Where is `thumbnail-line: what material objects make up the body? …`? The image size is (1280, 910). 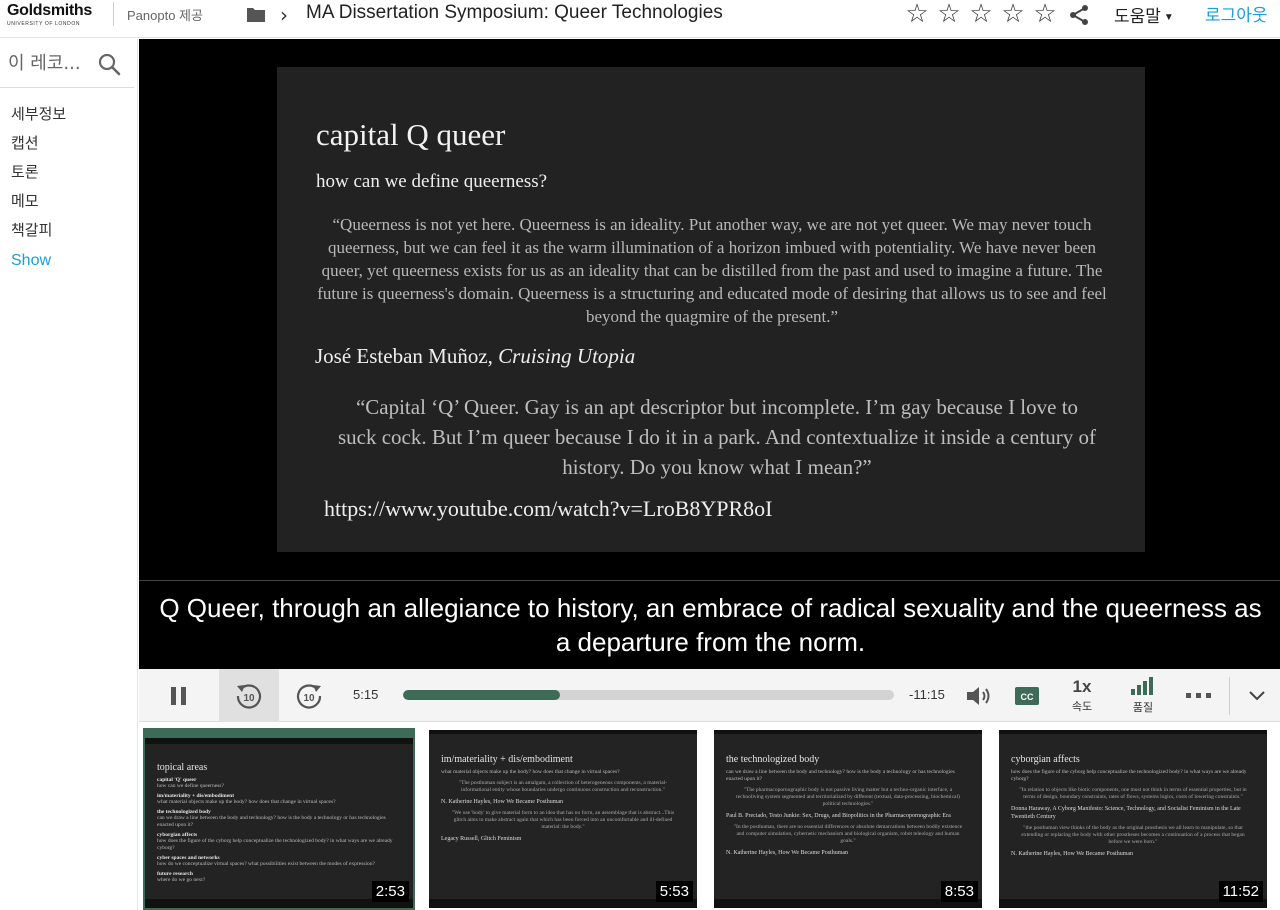 thumbnail-line: what material objects make up the body? … is located at coordinates (246, 802).